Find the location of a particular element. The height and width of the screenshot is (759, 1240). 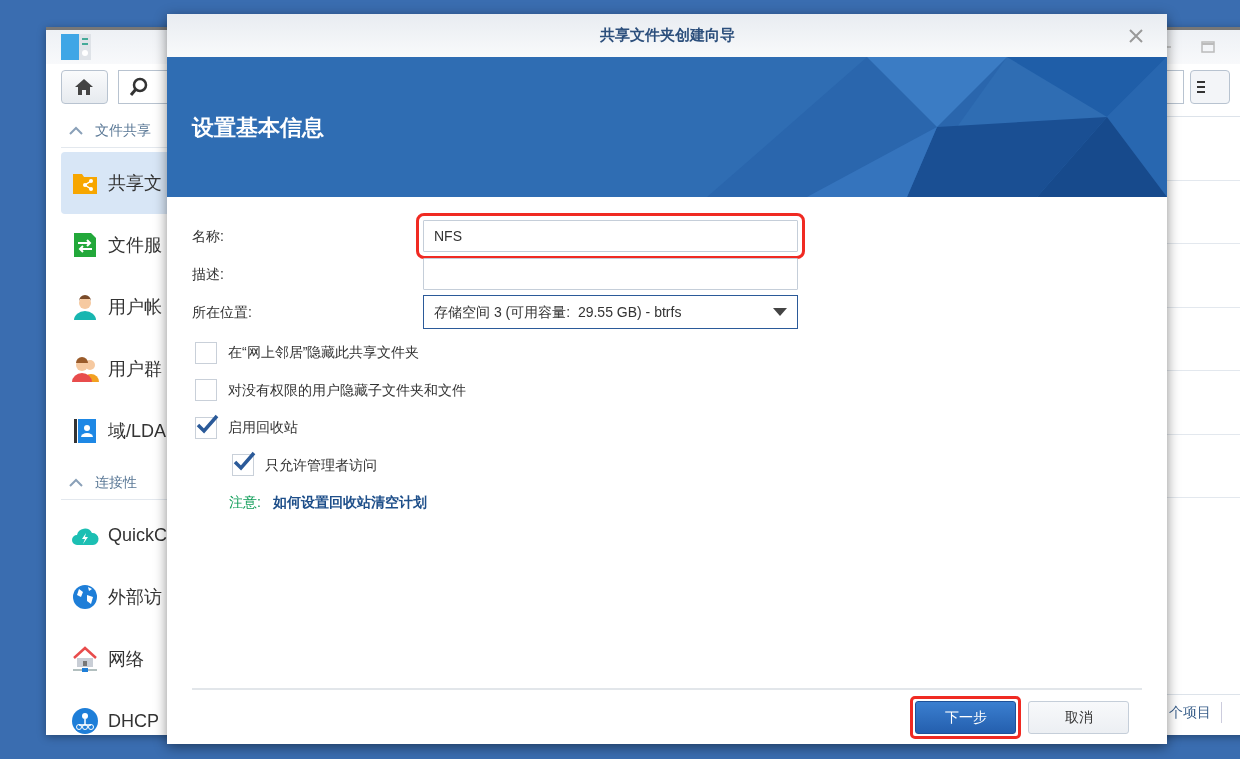

page-heading: 设置基本信息 is located at coordinates (258, 127).